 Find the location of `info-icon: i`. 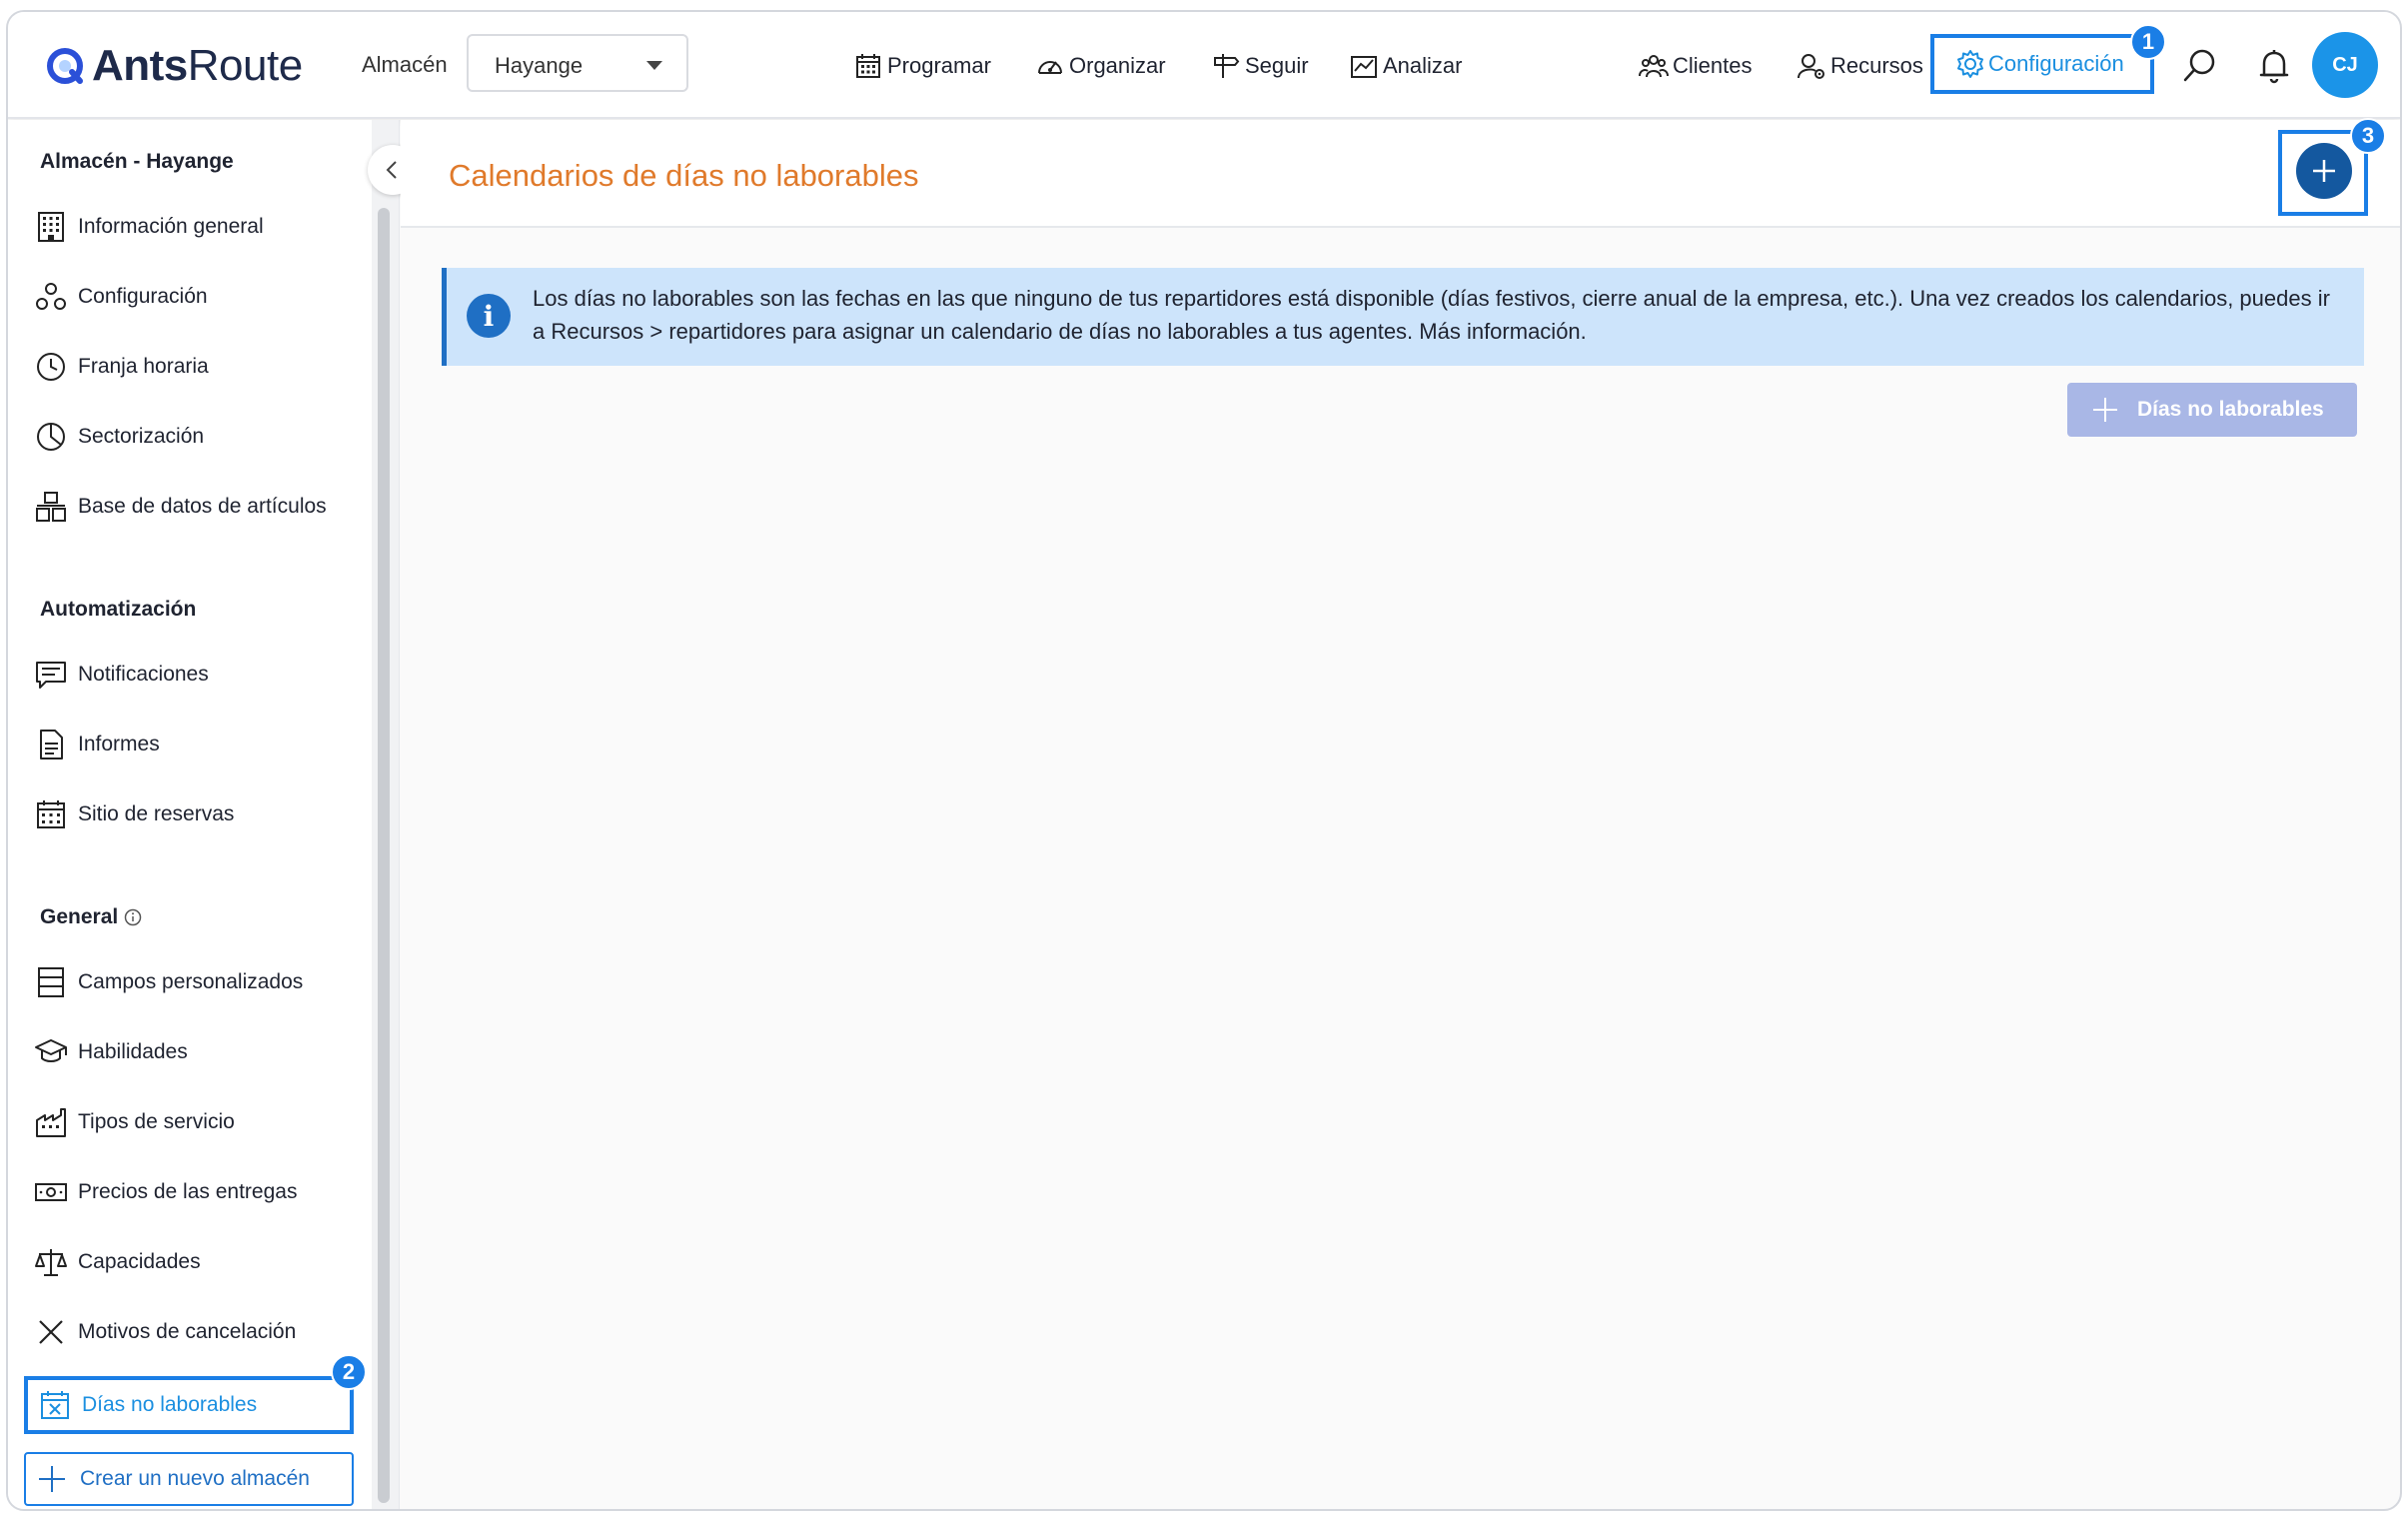

info-icon: i is located at coordinates (489, 316).